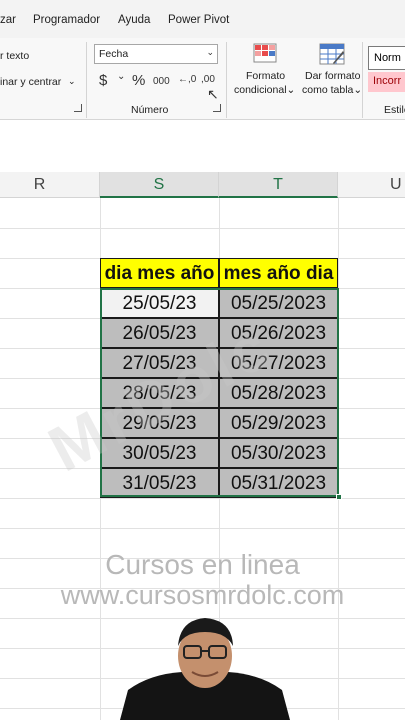 Image resolution: width=405 pixels, height=720 pixels. Describe the element at coordinates (114, 54) in the screenshot. I see `number-format-value: Fecha` at that location.